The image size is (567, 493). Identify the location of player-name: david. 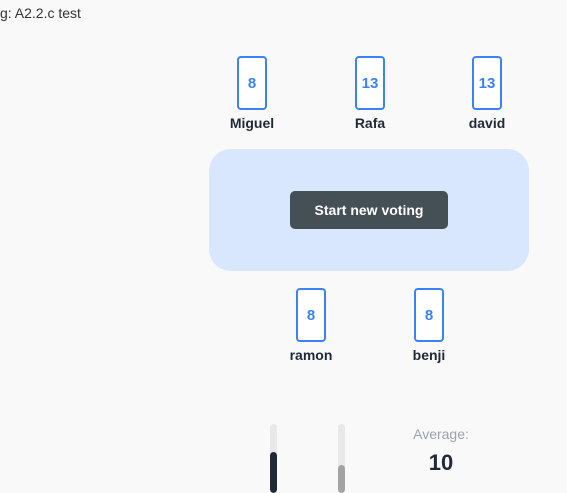
(487, 123).